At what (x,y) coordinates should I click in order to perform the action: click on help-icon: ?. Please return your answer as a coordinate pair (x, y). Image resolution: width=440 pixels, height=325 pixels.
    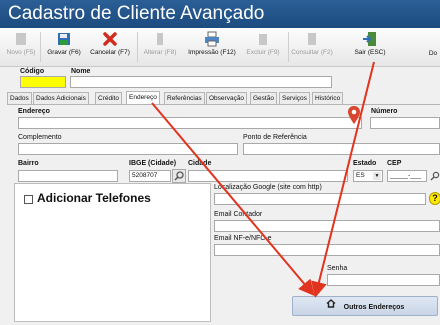
    Looking at the image, I should click on (434, 198).